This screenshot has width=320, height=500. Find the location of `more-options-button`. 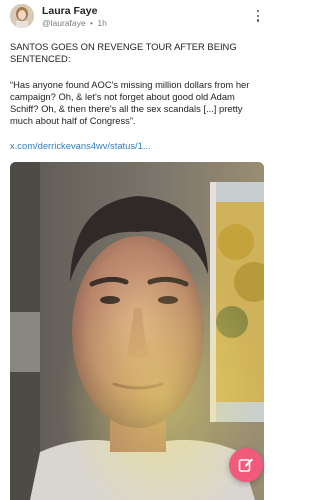

more-options-button is located at coordinates (258, 16).